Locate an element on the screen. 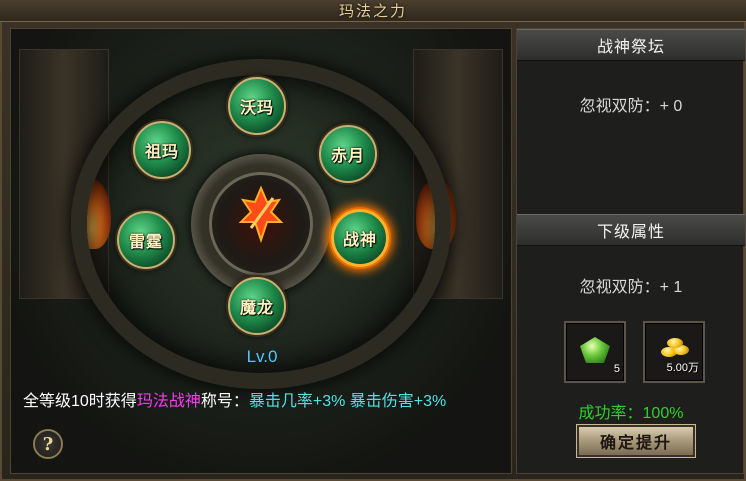 This screenshot has height=481, width=746. orb-bottom-label: 魔龙 is located at coordinates (256, 307).